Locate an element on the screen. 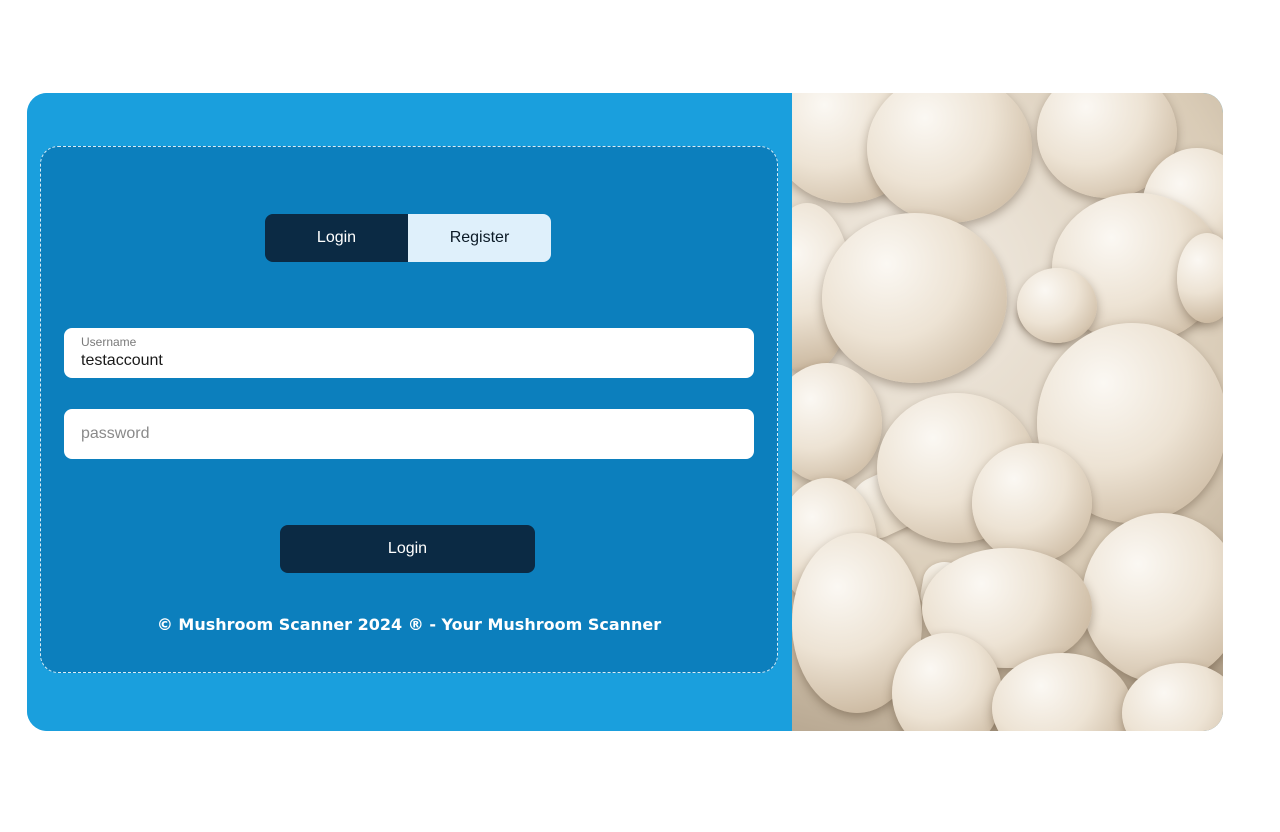 The height and width of the screenshot is (832, 1280). password-input is located at coordinates (409, 434).